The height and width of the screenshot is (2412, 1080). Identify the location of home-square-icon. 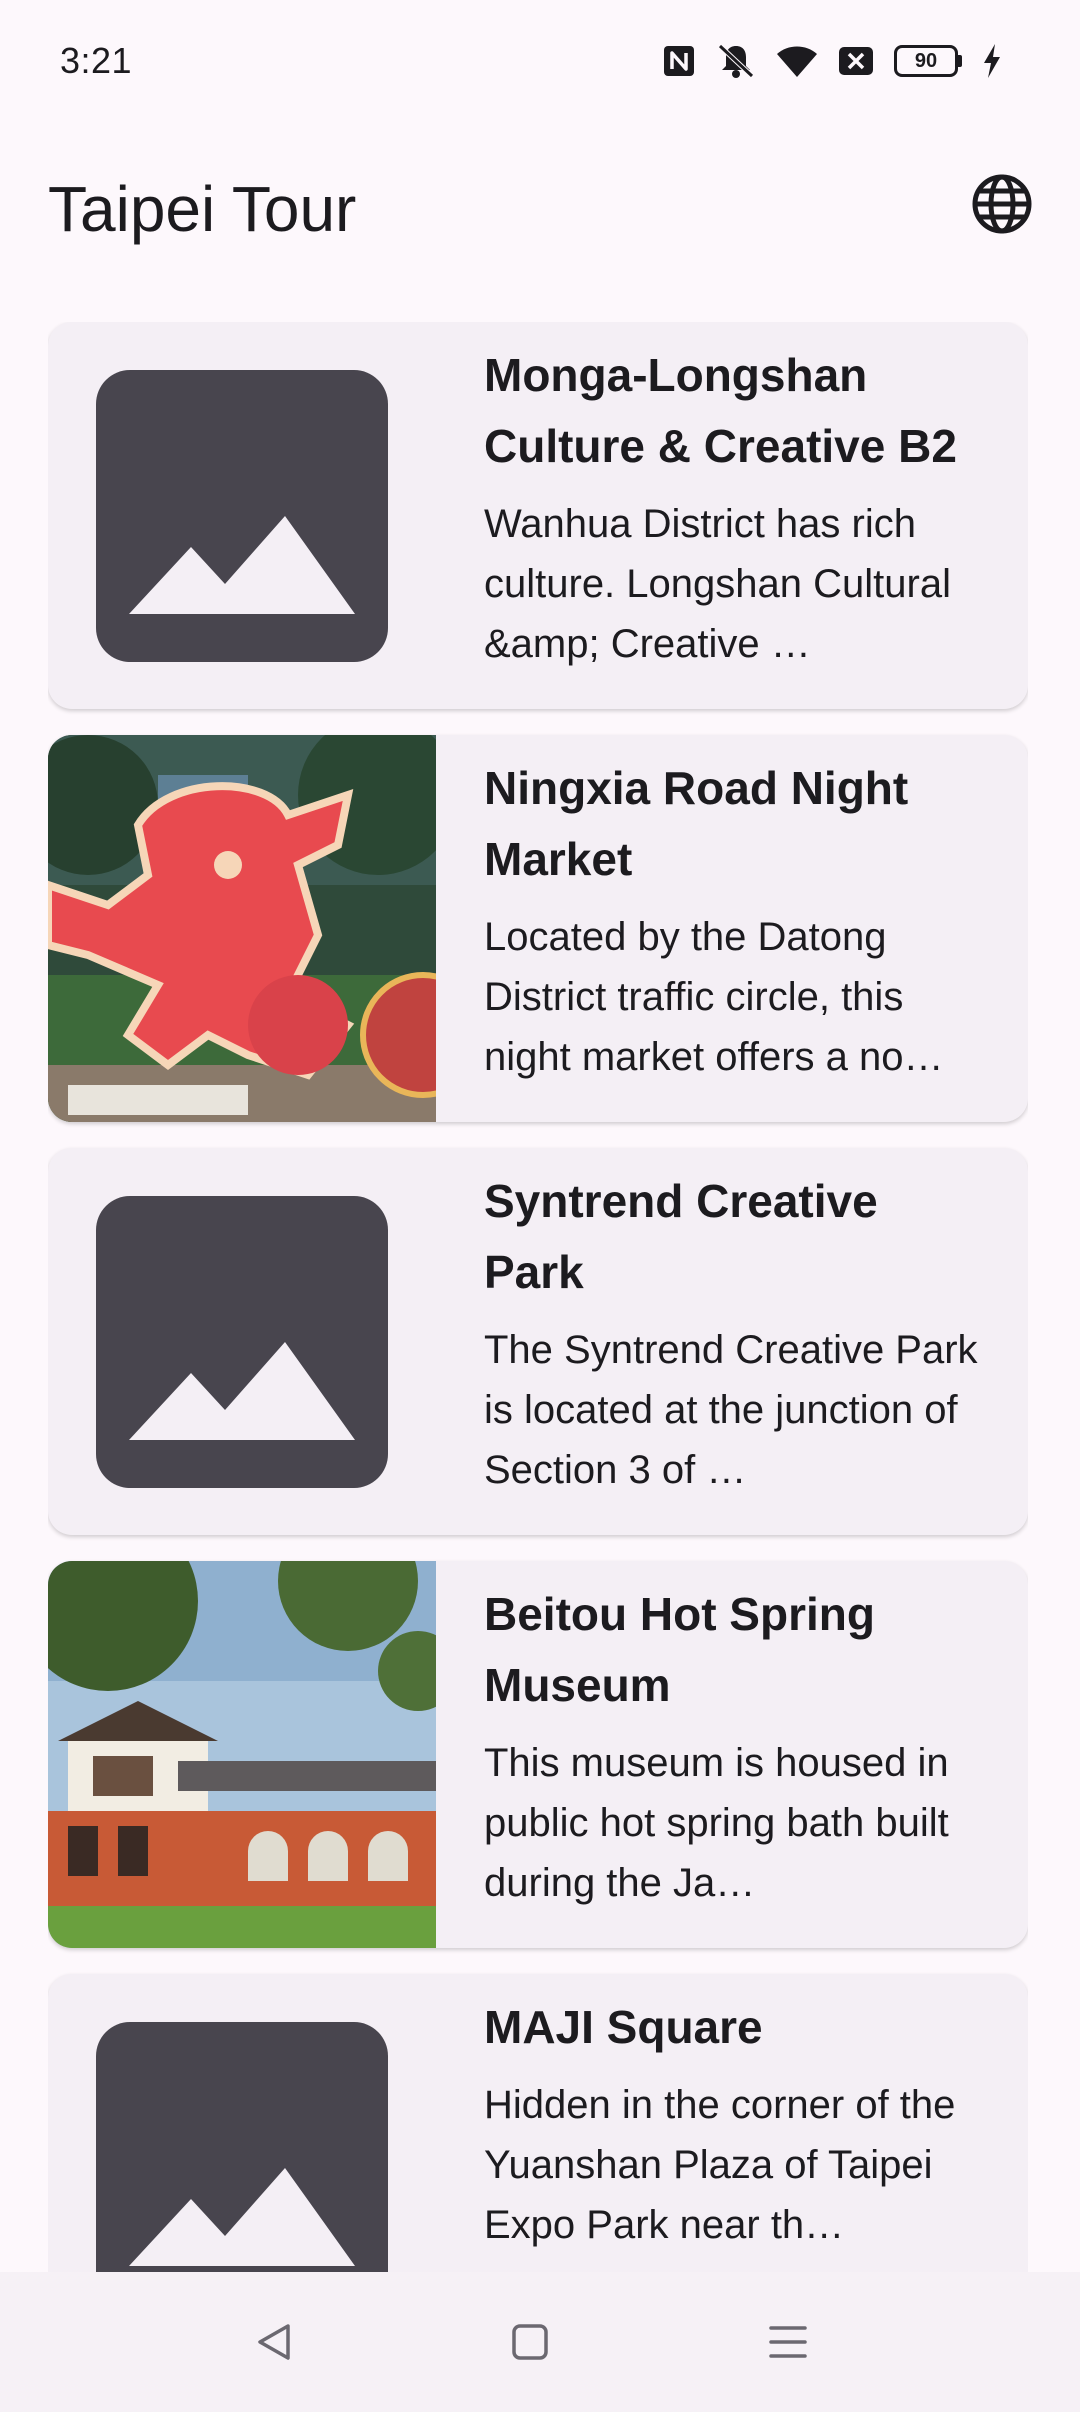
(530, 2342).